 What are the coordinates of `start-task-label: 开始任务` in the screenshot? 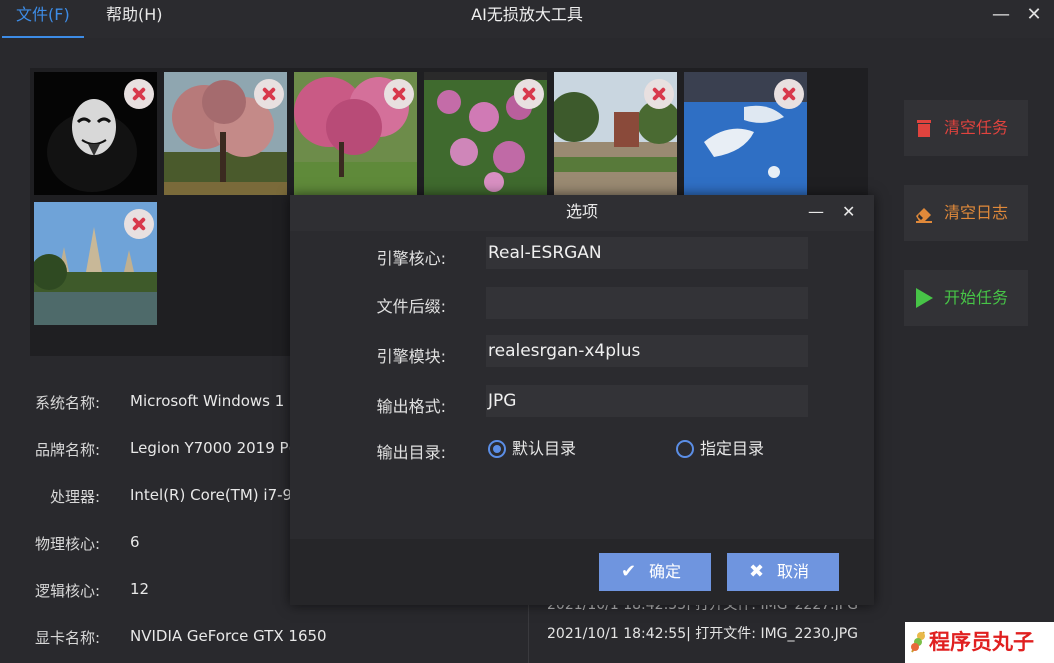 It's located at (976, 297).